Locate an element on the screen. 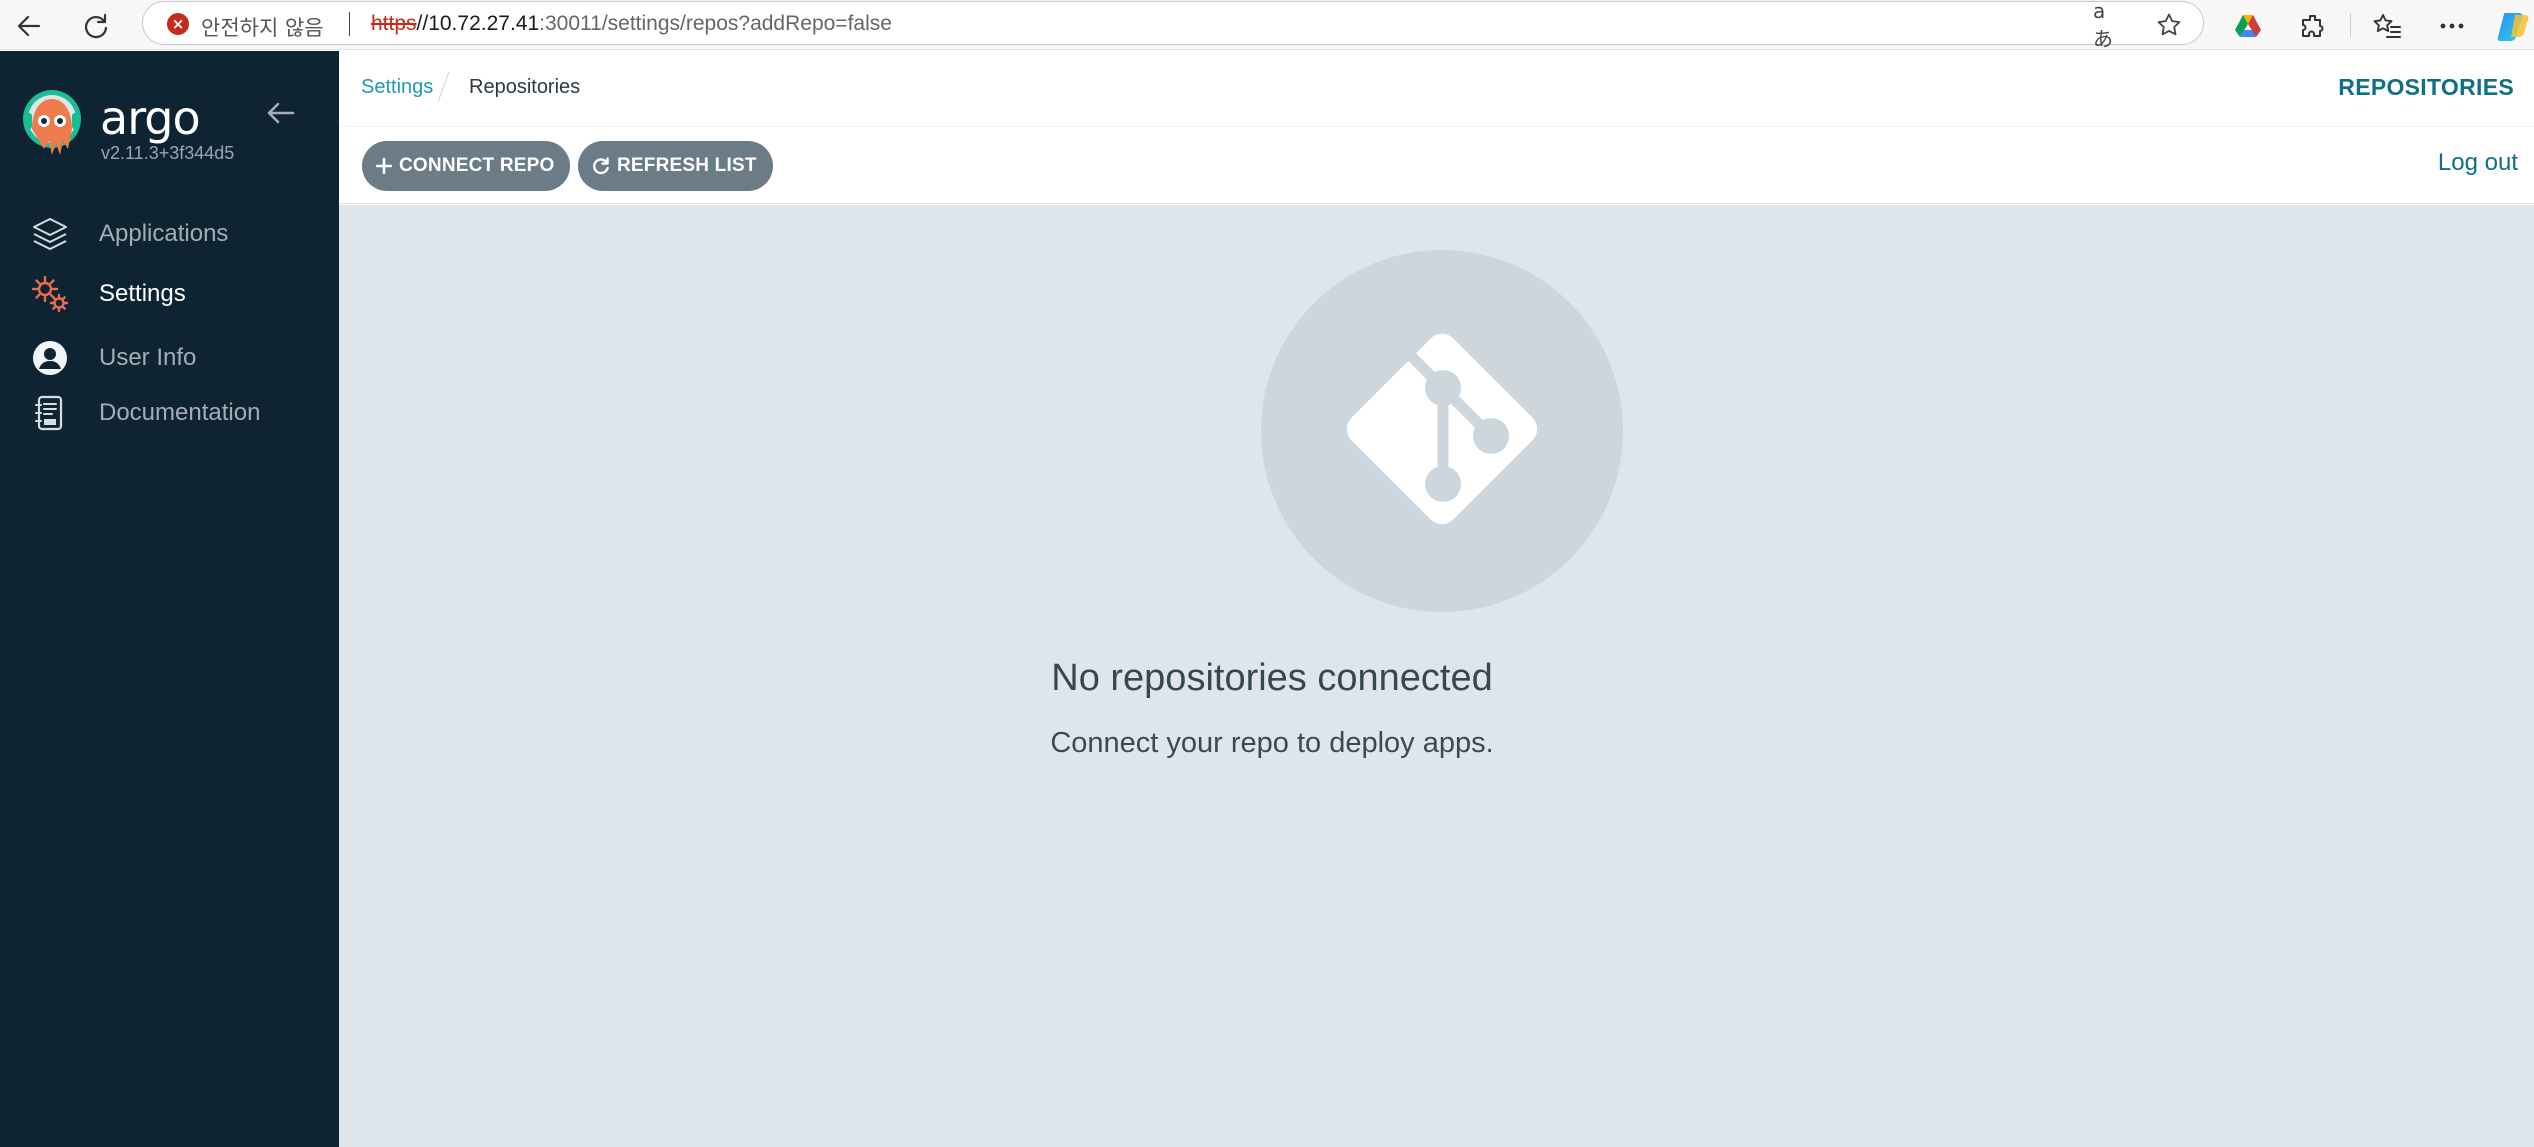 This screenshot has height=1147, width=2534. empty-state-subtitle: Connect your repo to deploy apps. is located at coordinates (1272, 743).